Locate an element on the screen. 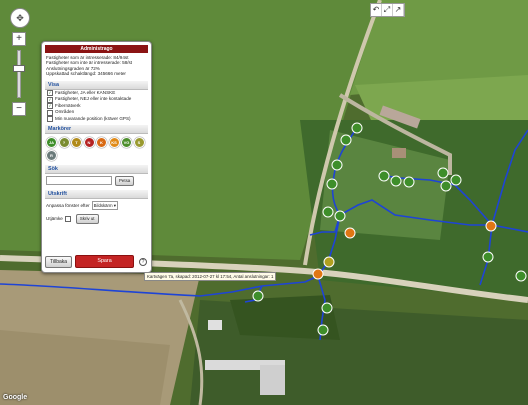 The image size is (528, 405). draw-line-icon: ↗ is located at coordinates (398, 10).